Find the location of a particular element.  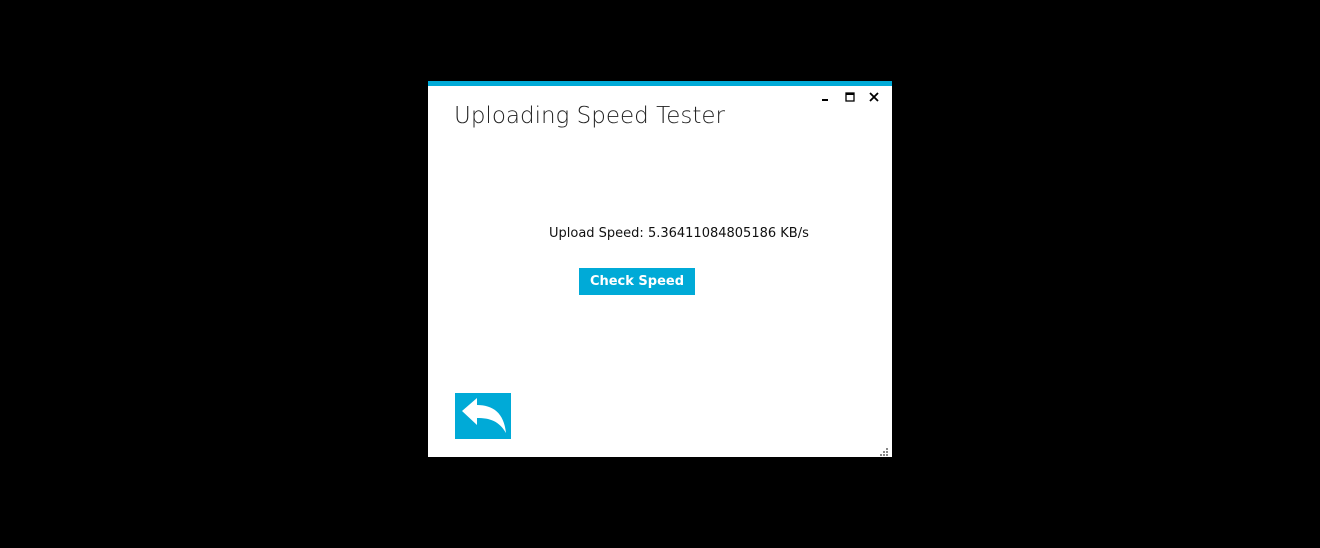

caption-buttons is located at coordinates (850, 97).